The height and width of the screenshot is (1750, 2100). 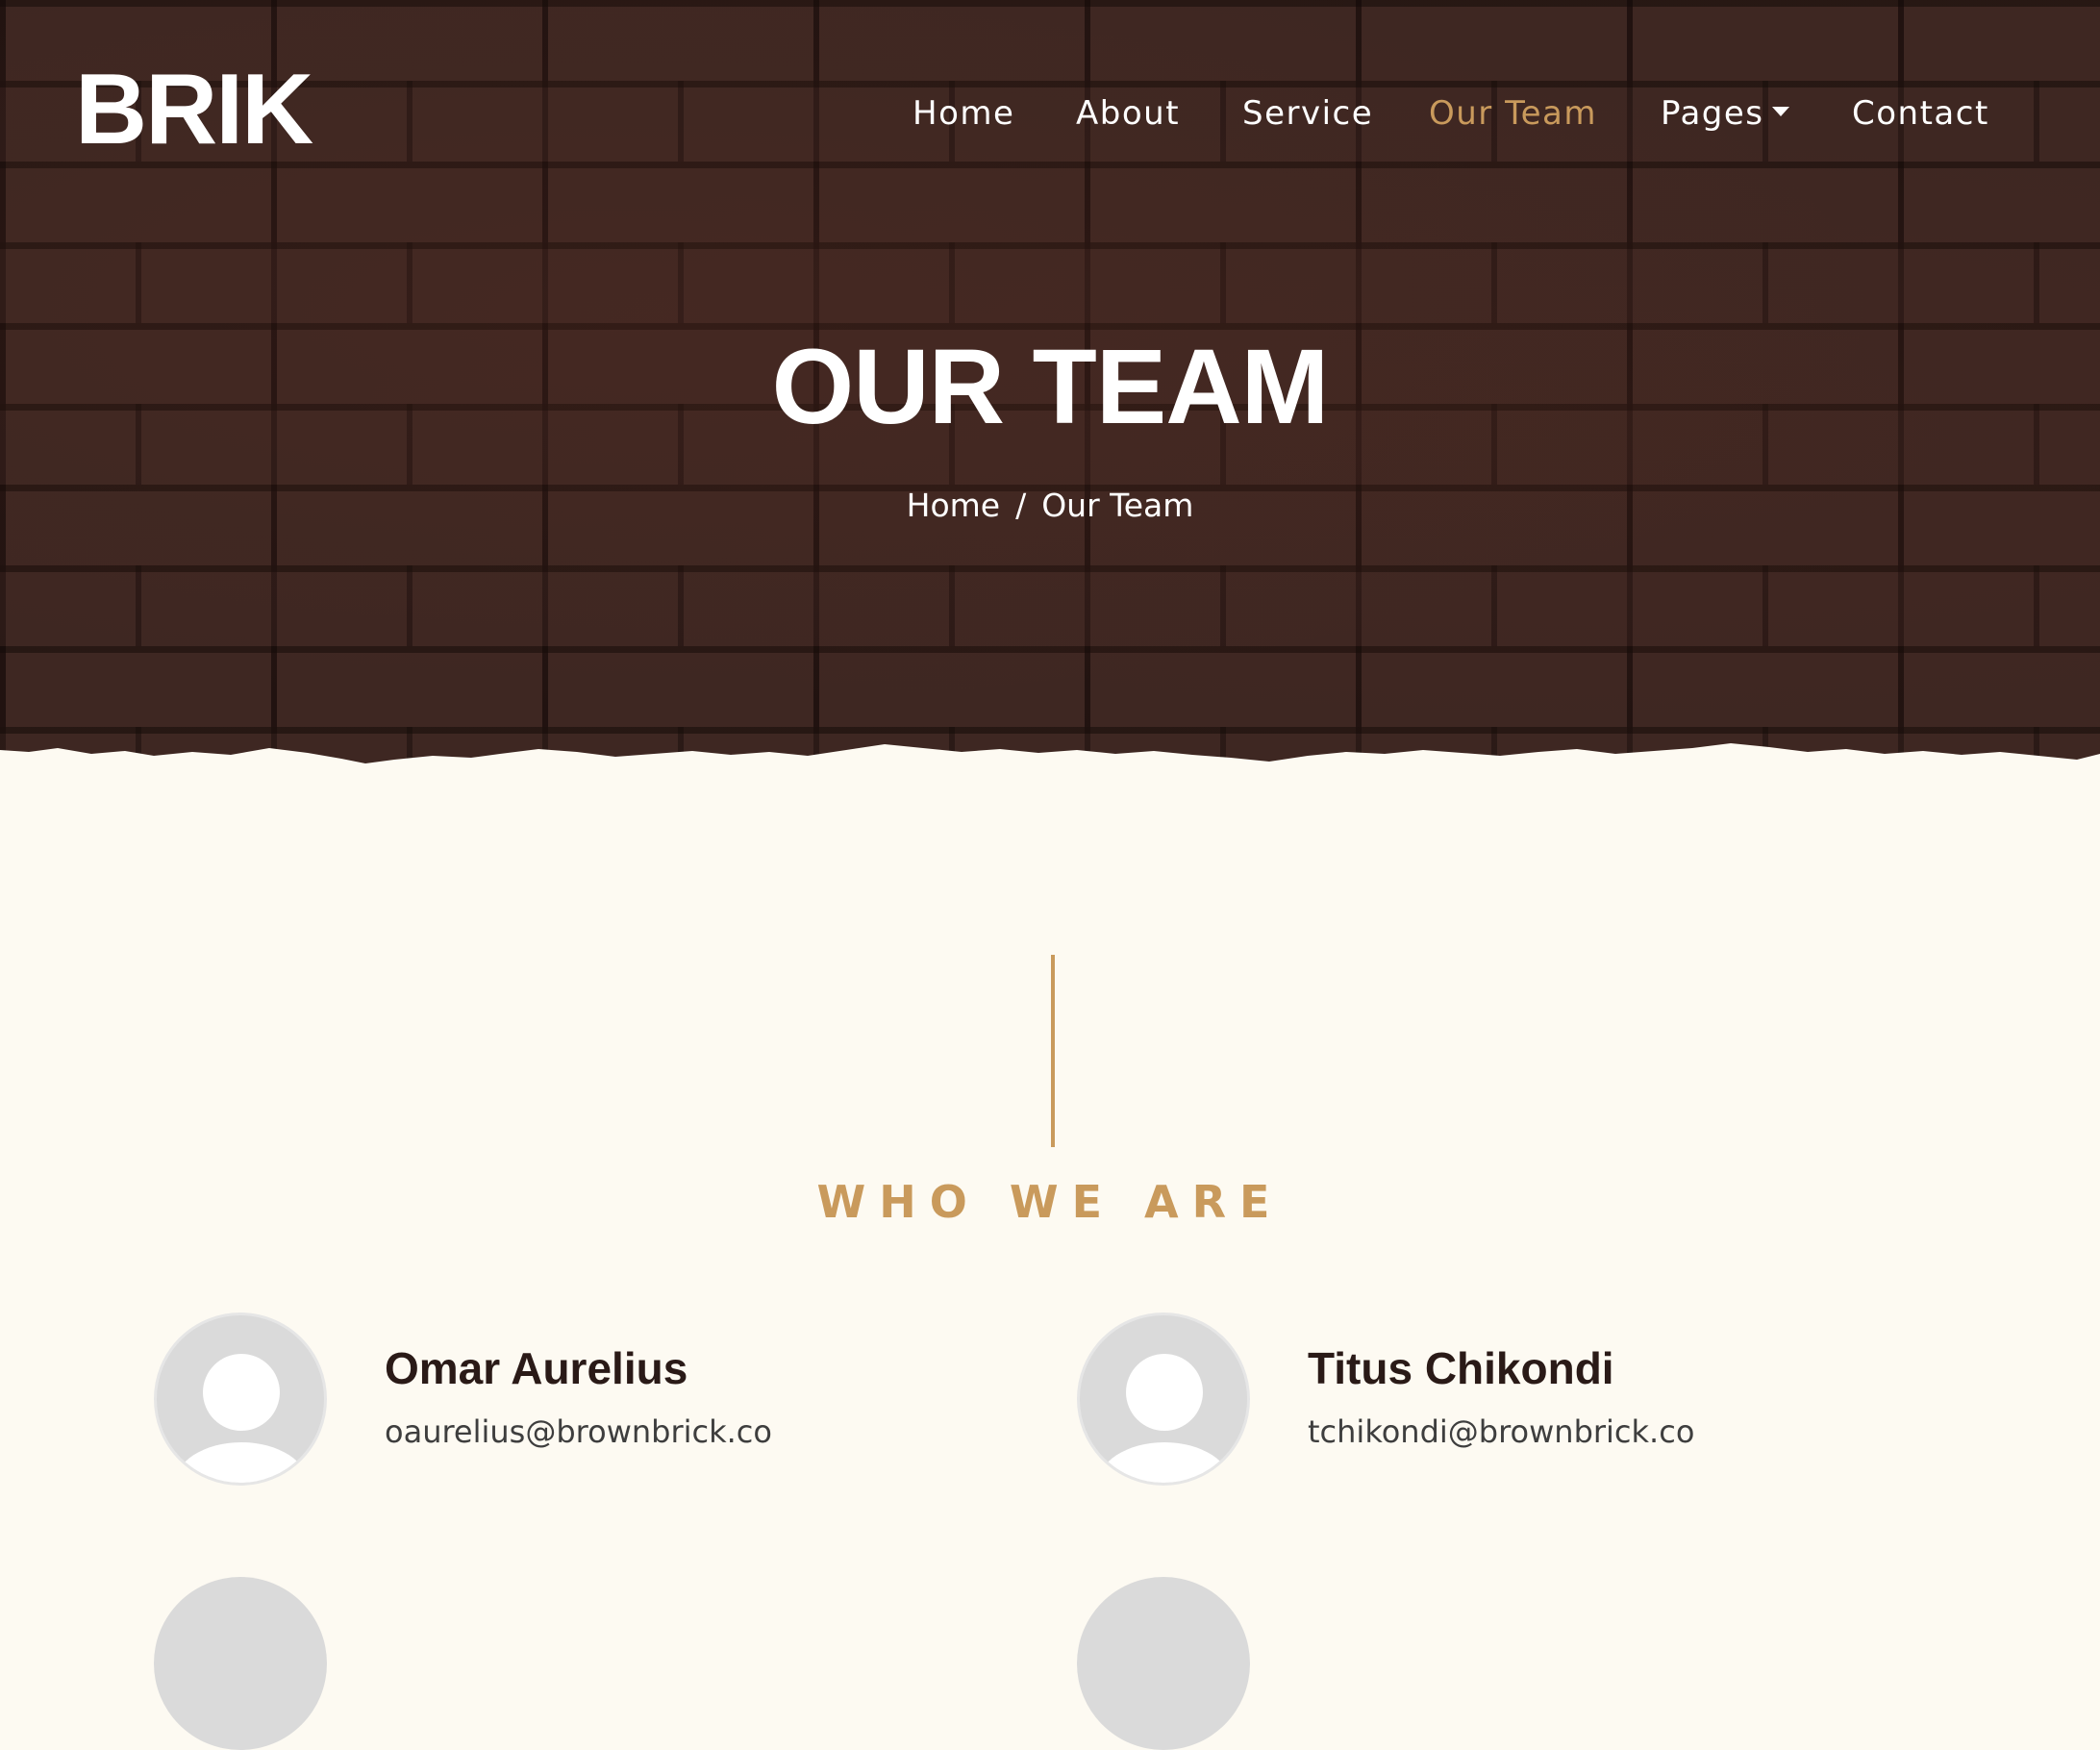 What do you see at coordinates (578, 1431) in the screenshot?
I see `member-email-link: oaurelius@brownbrick.co` at bounding box center [578, 1431].